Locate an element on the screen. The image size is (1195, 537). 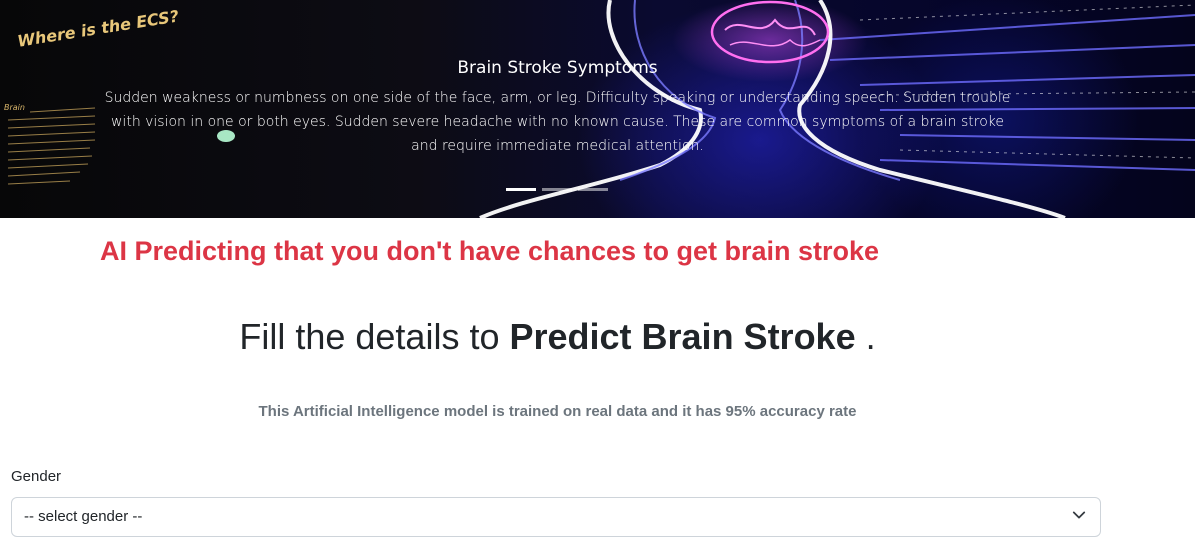
chevron-down-icon is located at coordinates (1079, 517).